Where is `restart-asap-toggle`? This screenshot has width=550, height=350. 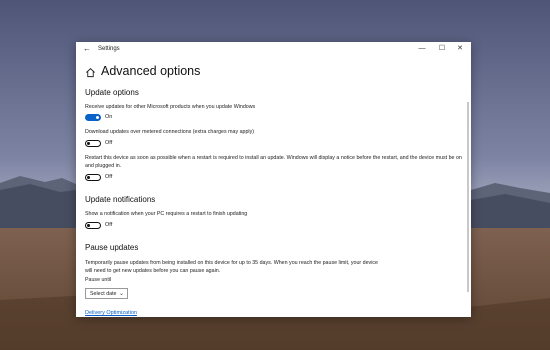
restart-asap-toggle is located at coordinates (93, 177).